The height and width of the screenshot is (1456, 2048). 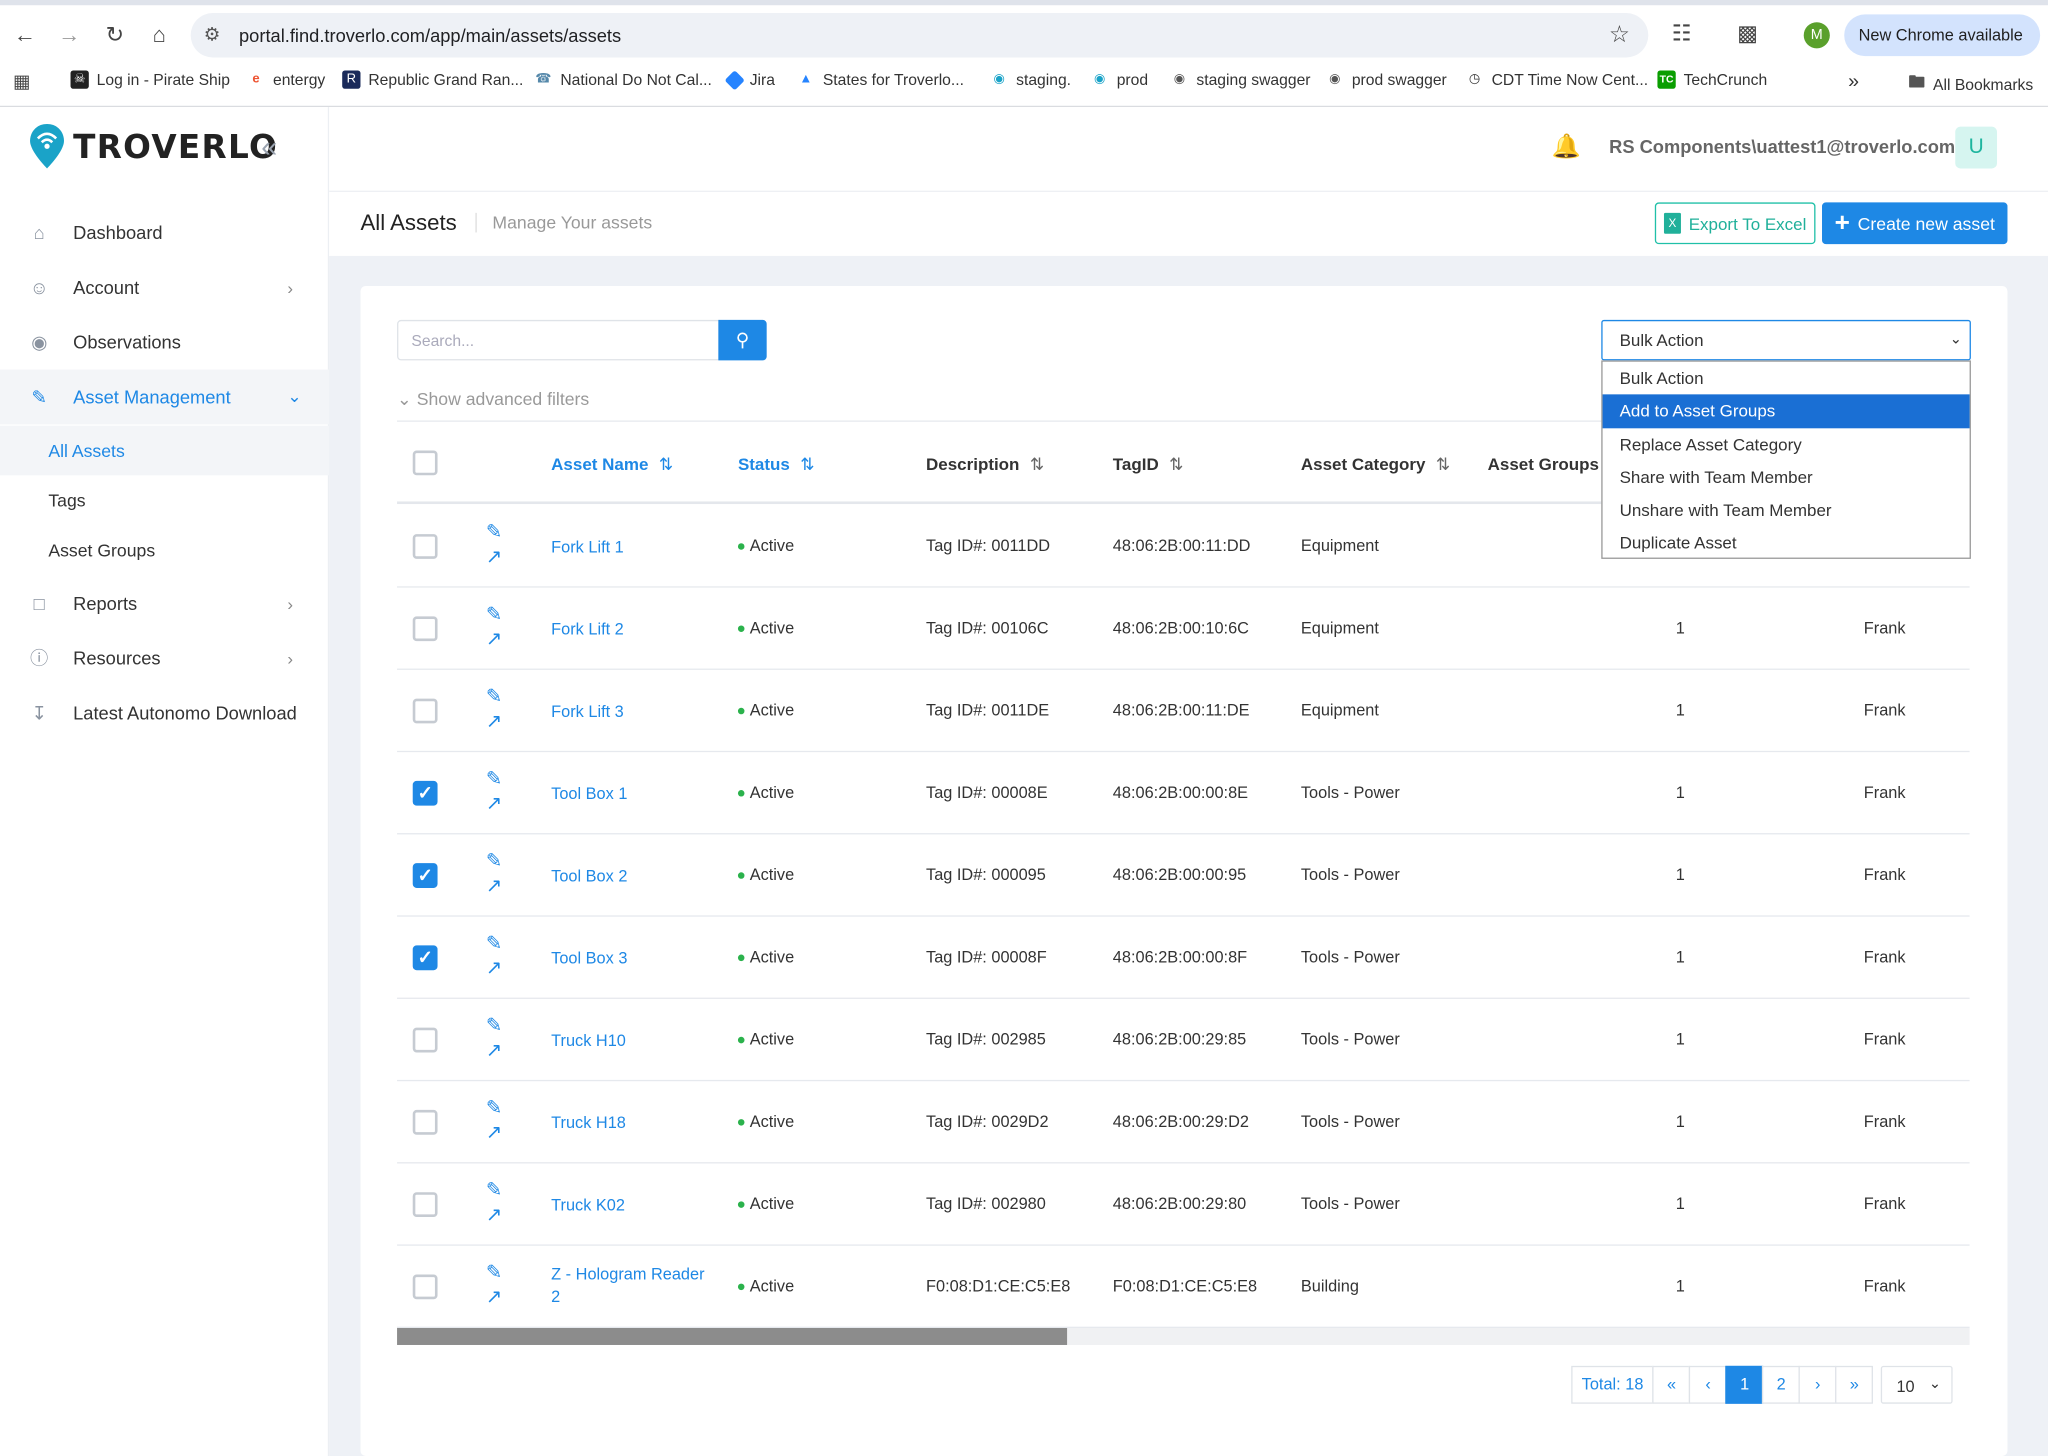 I want to click on bookmark-star-icon: ☆, so click(x=1619, y=34).